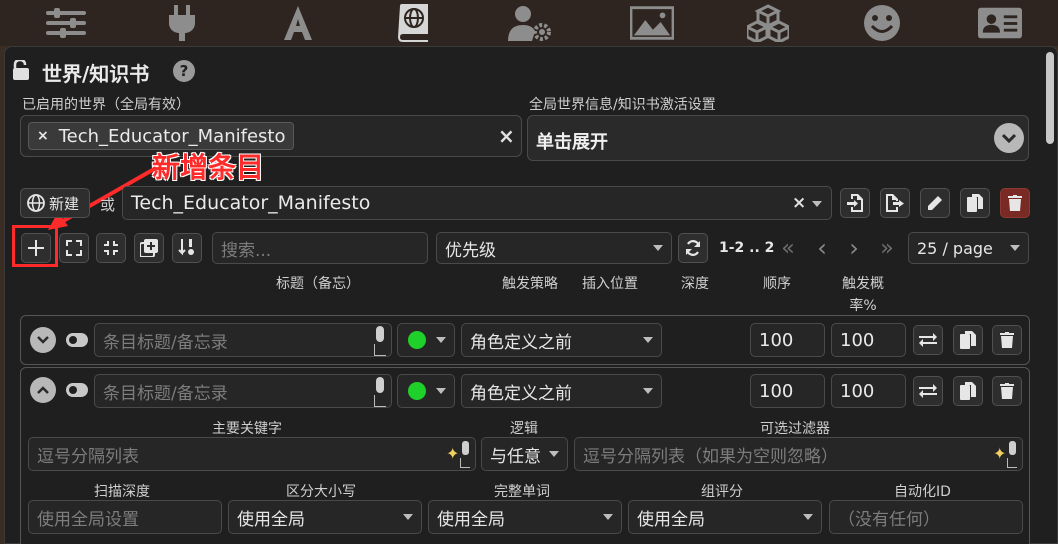 This screenshot has width=1058, height=544. Describe the element at coordinates (515, 456) in the screenshot. I see `logic-value: 与任意` at that location.